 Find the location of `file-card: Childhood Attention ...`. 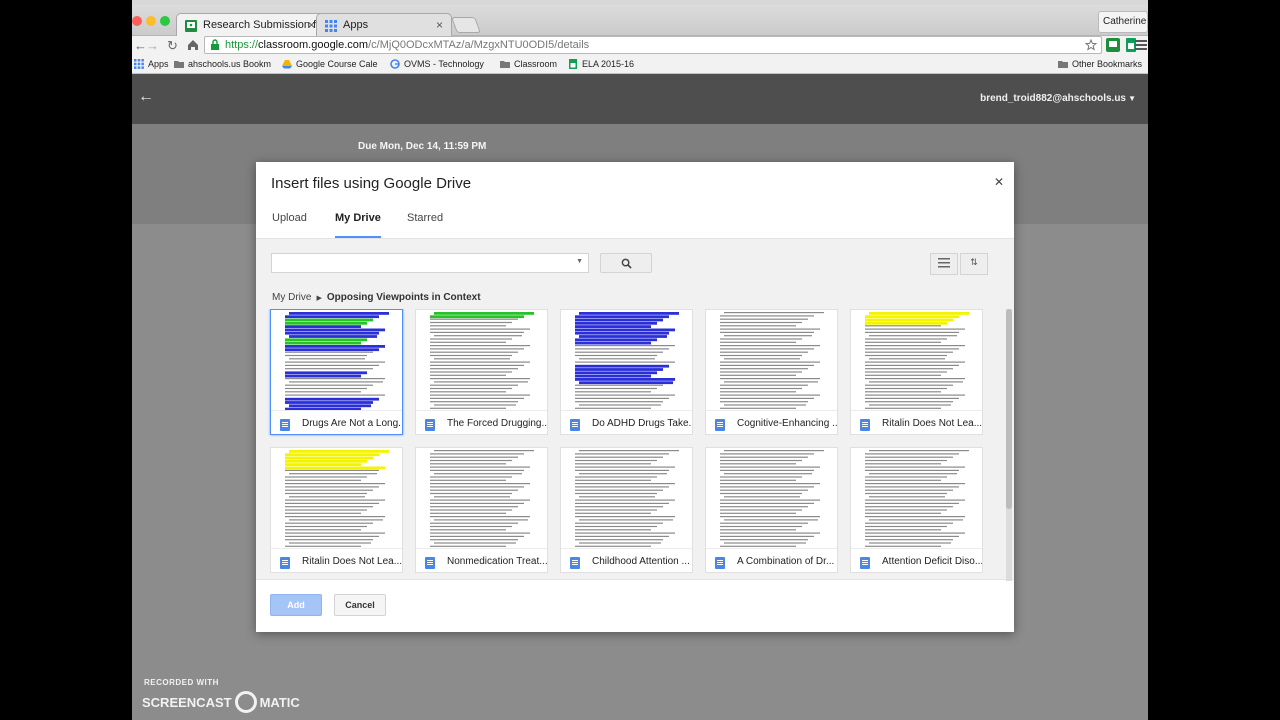

file-card: Childhood Attention ... is located at coordinates (626, 510).